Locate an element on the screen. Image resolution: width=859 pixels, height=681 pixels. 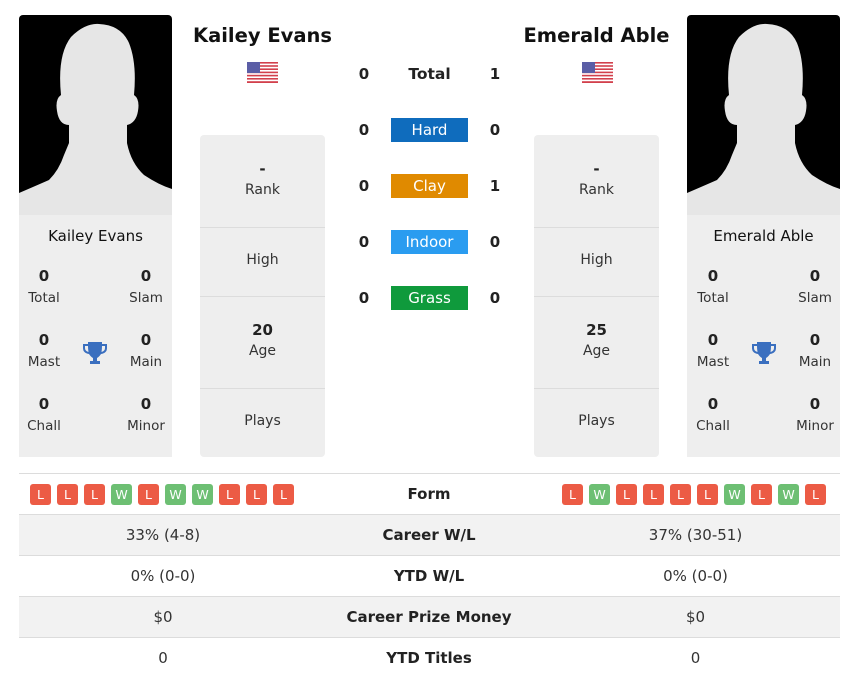
player2-mast-titles: 0 Mast is located at coordinates (713, 350).